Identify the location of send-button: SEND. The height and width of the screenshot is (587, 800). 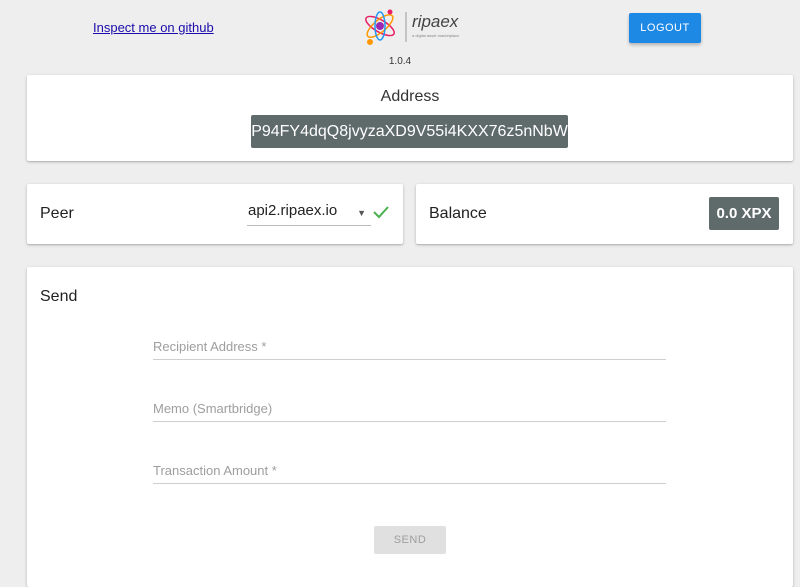
(410, 540).